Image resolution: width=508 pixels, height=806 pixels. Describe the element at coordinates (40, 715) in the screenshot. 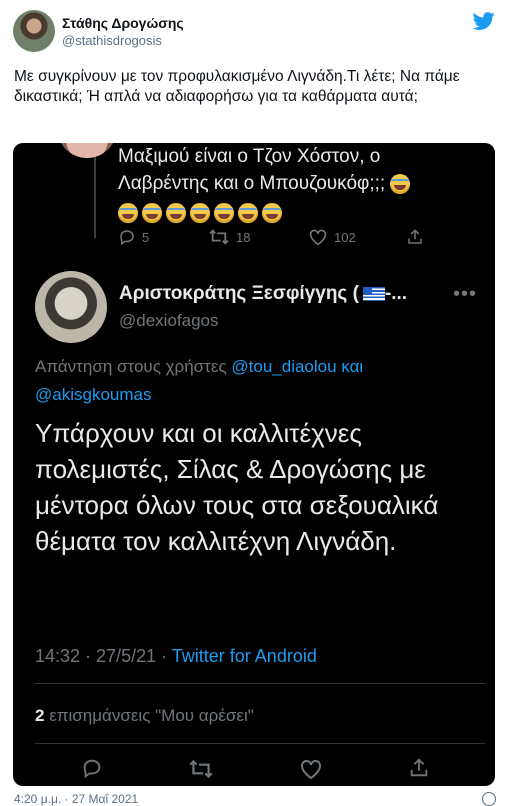

I see `likes-count: 2` at that location.